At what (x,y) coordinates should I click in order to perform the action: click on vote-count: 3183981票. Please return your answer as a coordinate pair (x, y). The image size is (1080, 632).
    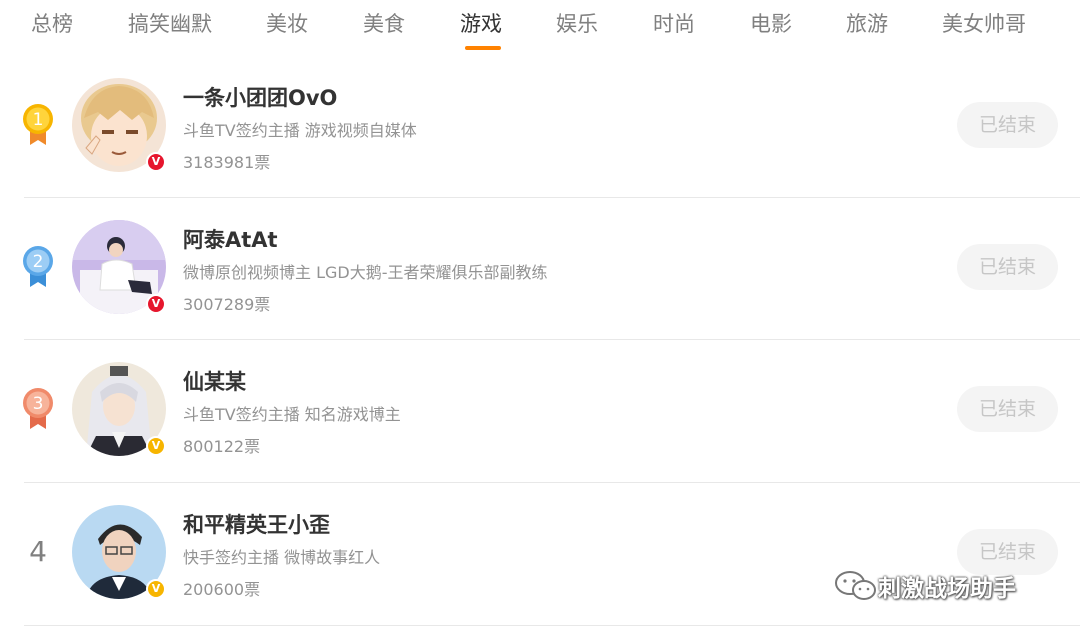
    Looking at the image, I should click on (227, 162).